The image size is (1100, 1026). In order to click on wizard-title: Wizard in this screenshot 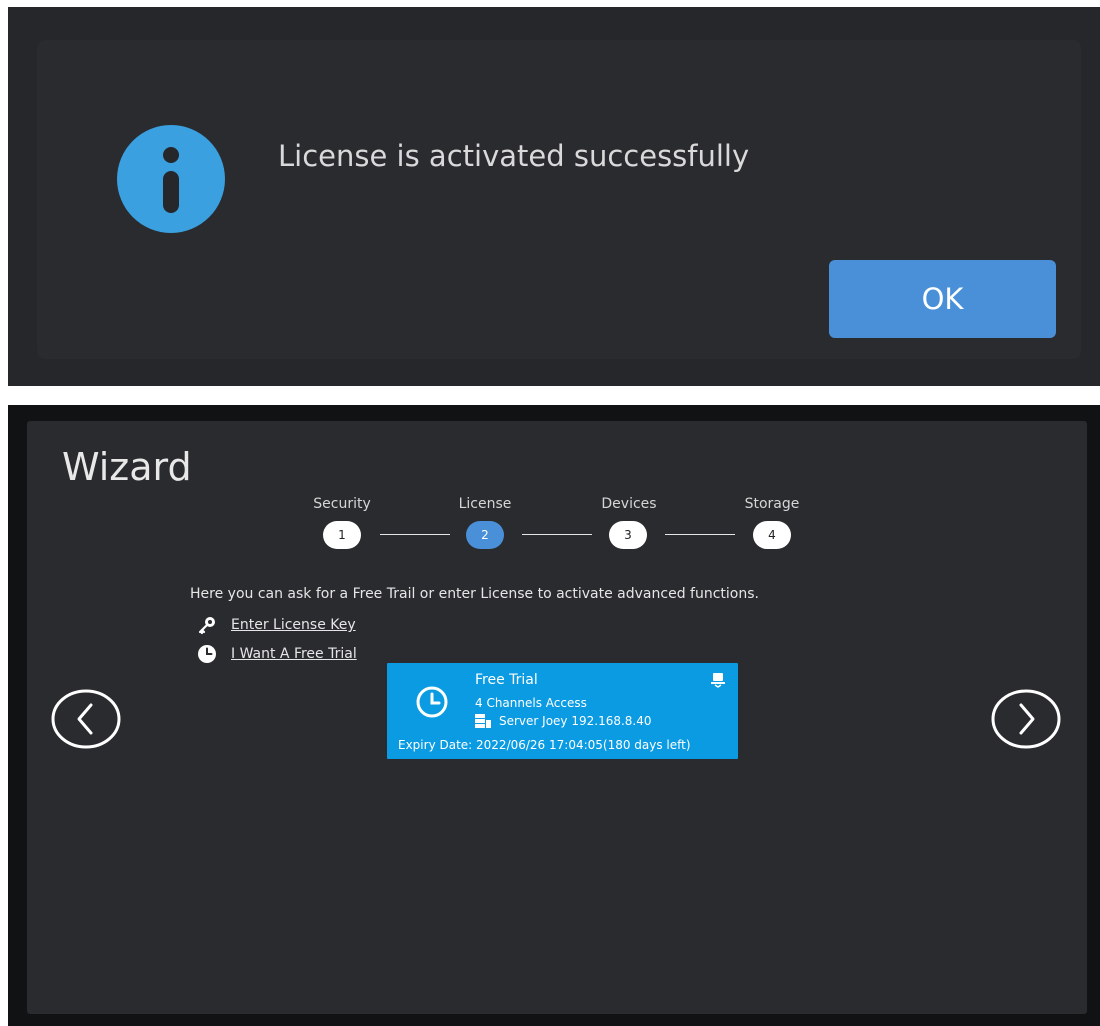, I will do `click(127, 467)`.